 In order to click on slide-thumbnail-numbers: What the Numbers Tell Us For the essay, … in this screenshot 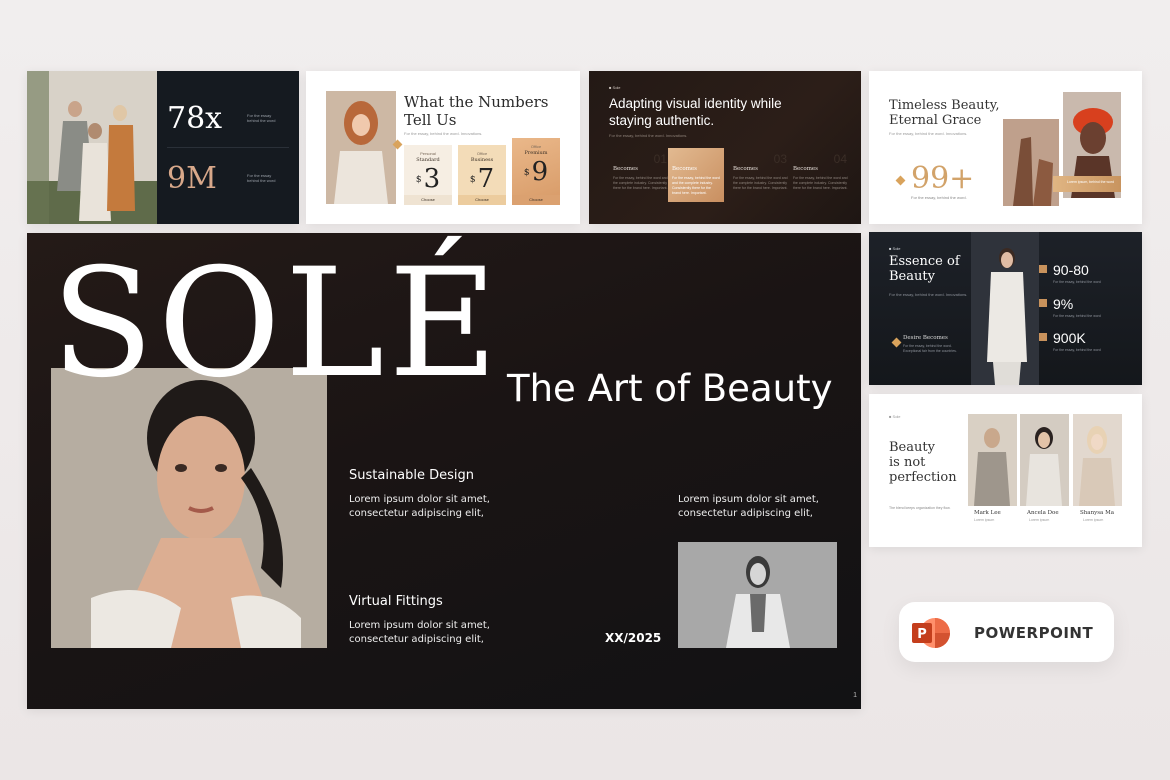, I will do `click(443, 147)`.